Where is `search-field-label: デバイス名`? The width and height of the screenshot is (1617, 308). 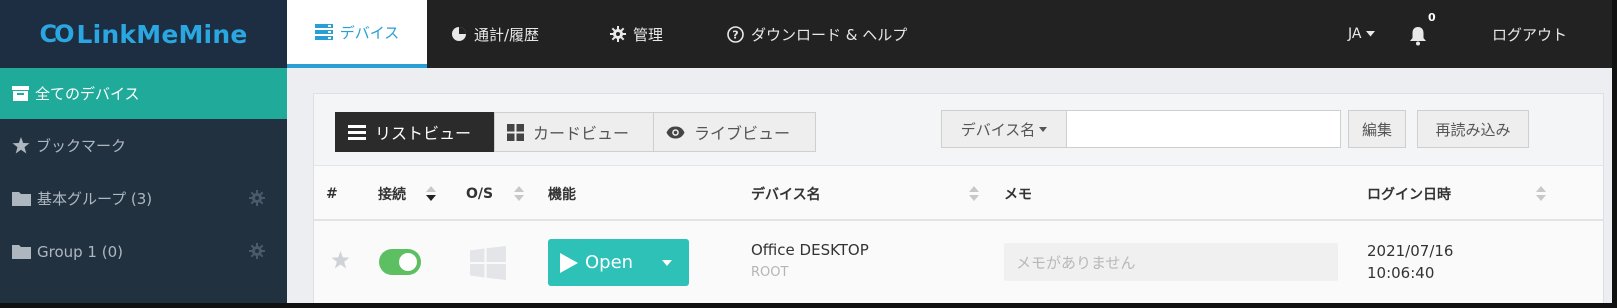
search-field-label: デバイス名 is located at coordinates (998, 129).